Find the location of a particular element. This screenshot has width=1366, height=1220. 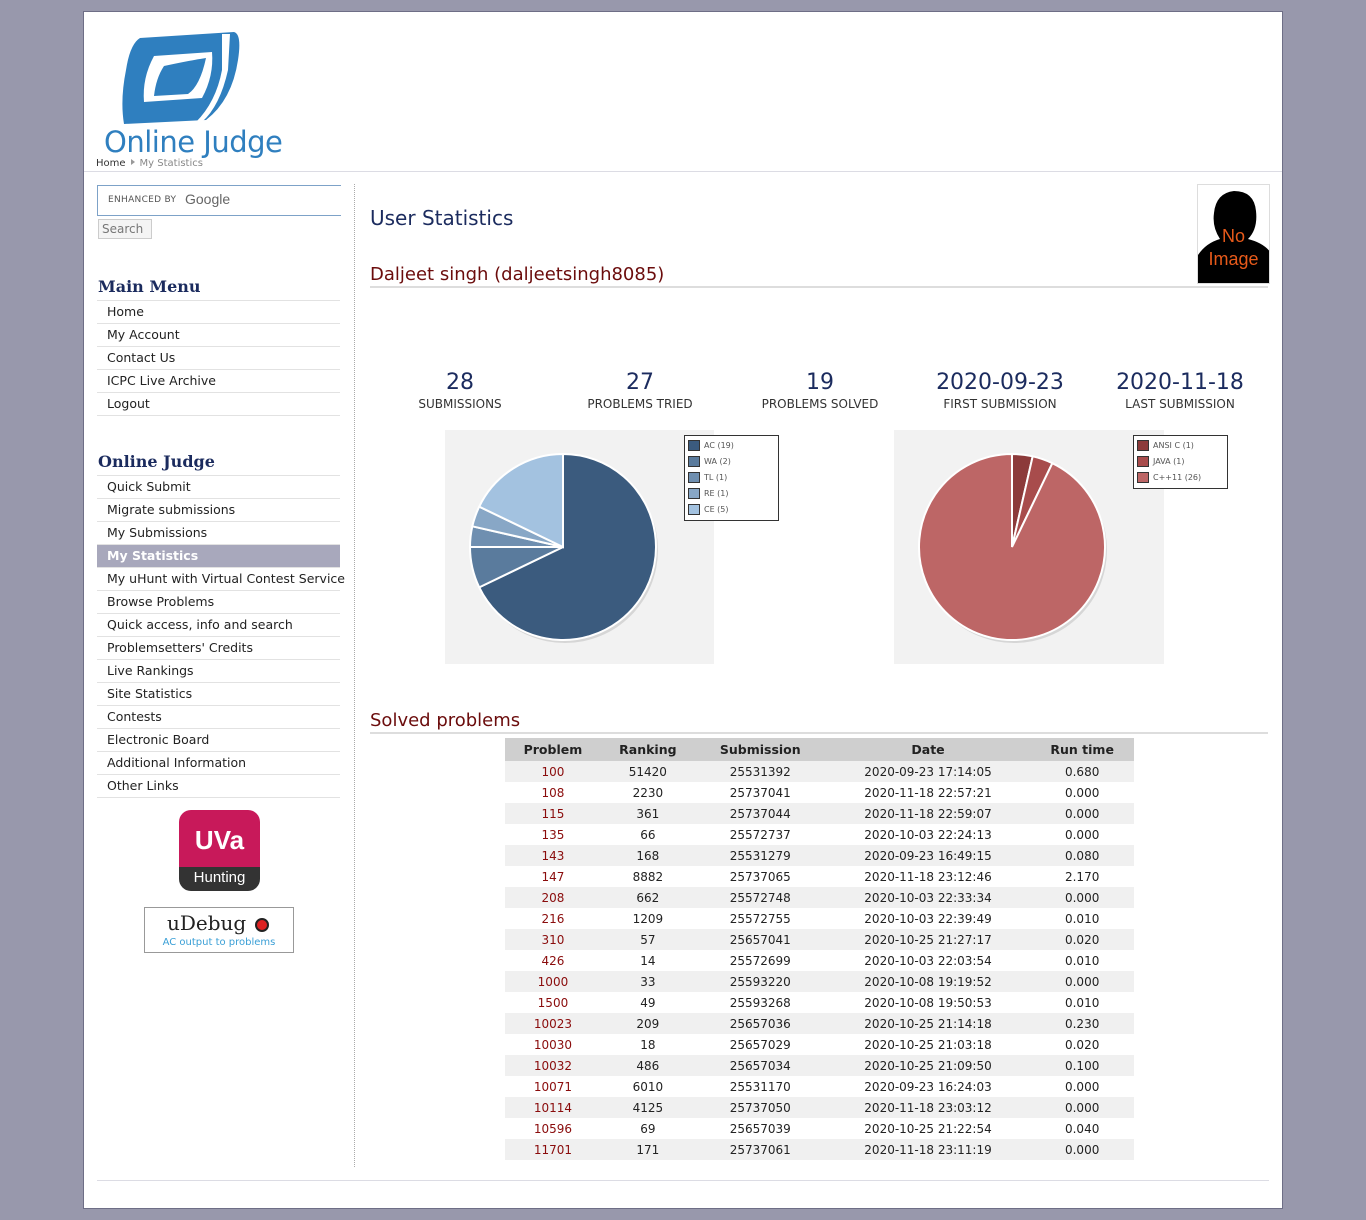

problem-link: 135 is located at coordinates (553, 834).